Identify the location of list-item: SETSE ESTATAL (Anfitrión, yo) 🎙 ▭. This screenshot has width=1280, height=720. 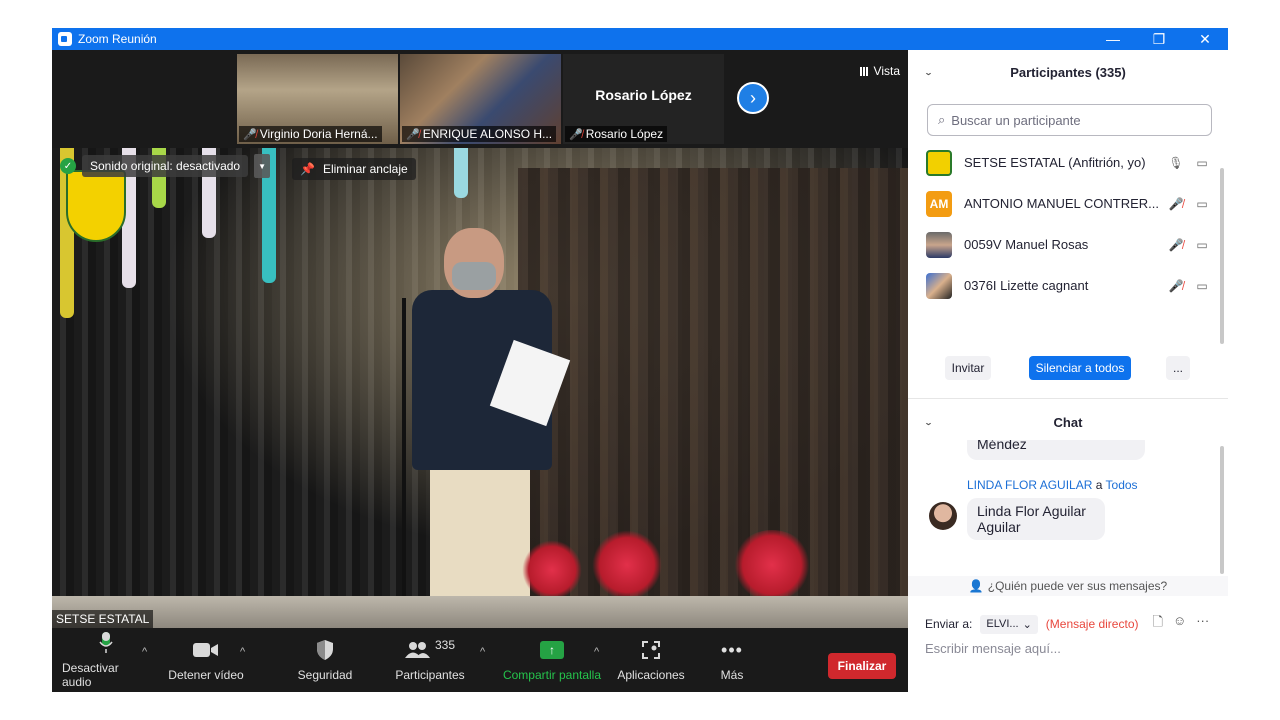
(1063, 162).